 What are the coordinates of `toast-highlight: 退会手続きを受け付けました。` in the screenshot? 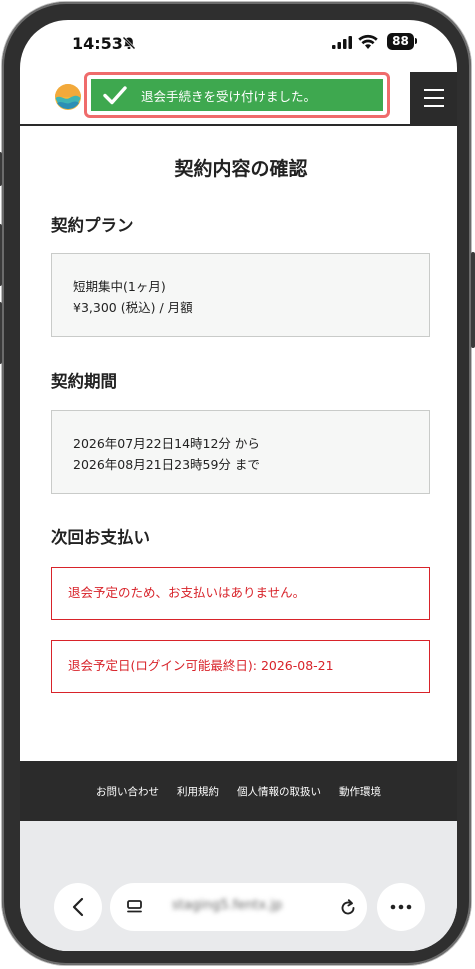 It's located at (237, 95).